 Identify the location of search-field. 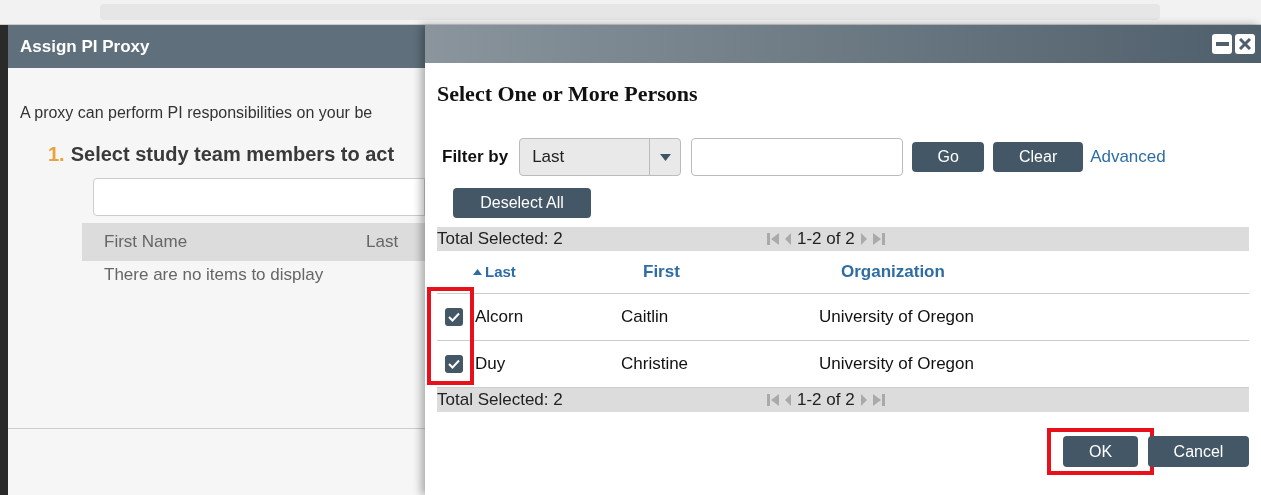
(259, 197).